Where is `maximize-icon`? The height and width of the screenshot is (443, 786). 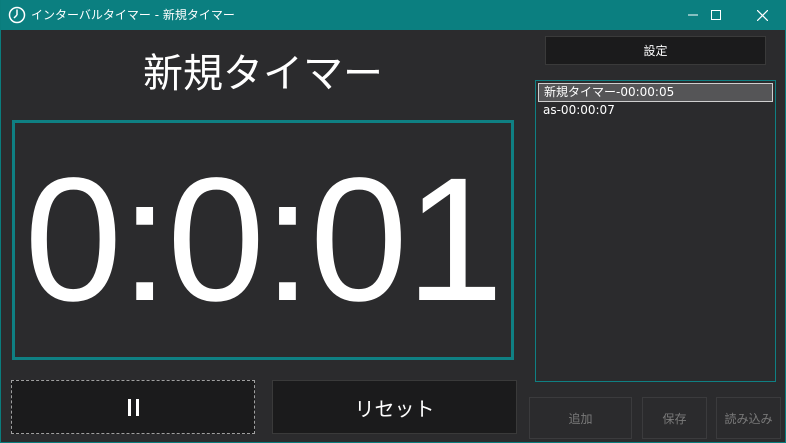
maximize-icon is located at coordinates (716, 15).